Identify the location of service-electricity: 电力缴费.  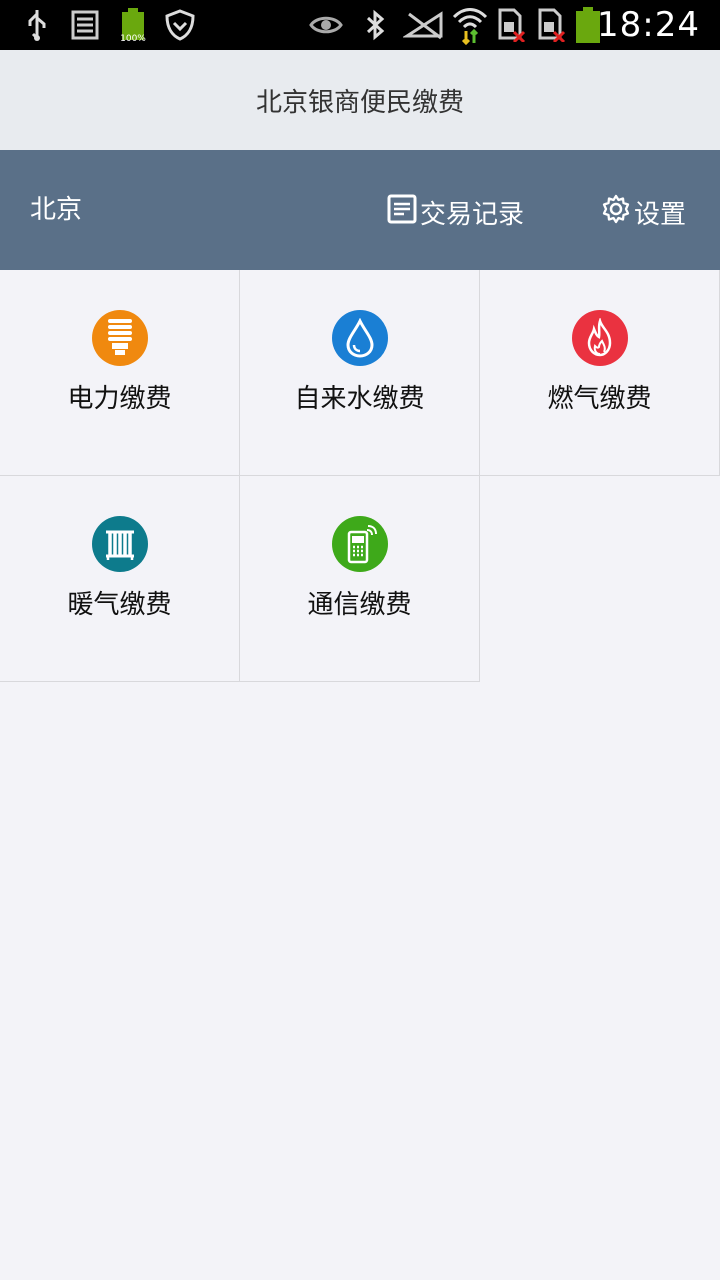
(120, 373).